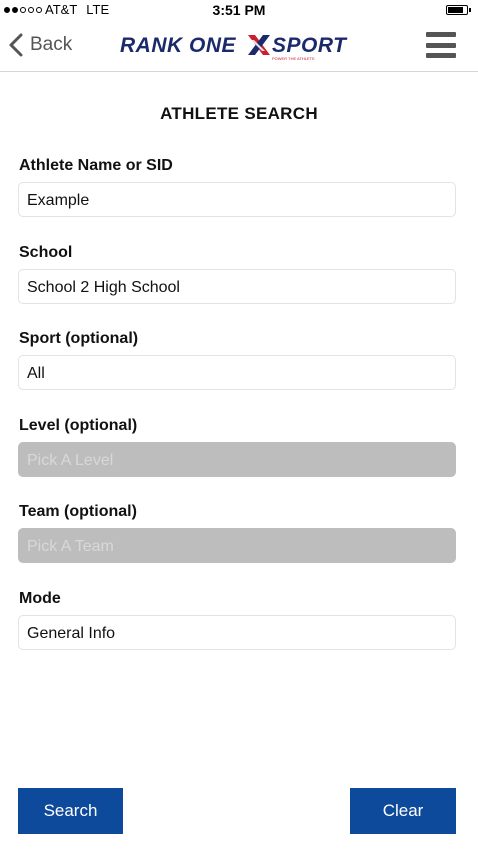 This screenshot has height=850, width=478. Describe the element at coordinates (441, 45) in the screenshot. I see `hamburger-menu-icon` at that location.